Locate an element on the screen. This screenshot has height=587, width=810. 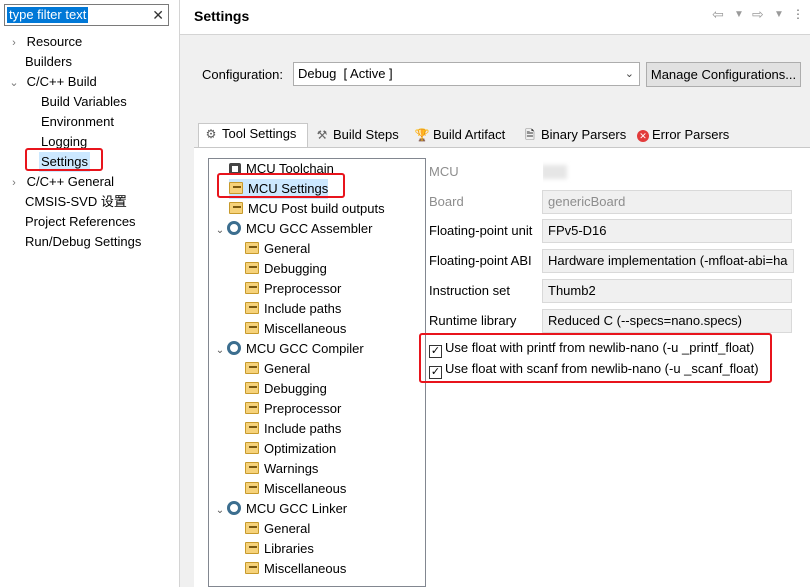
tree-item-cc-include-paths: Include paths is located at coordinates (293, 429).